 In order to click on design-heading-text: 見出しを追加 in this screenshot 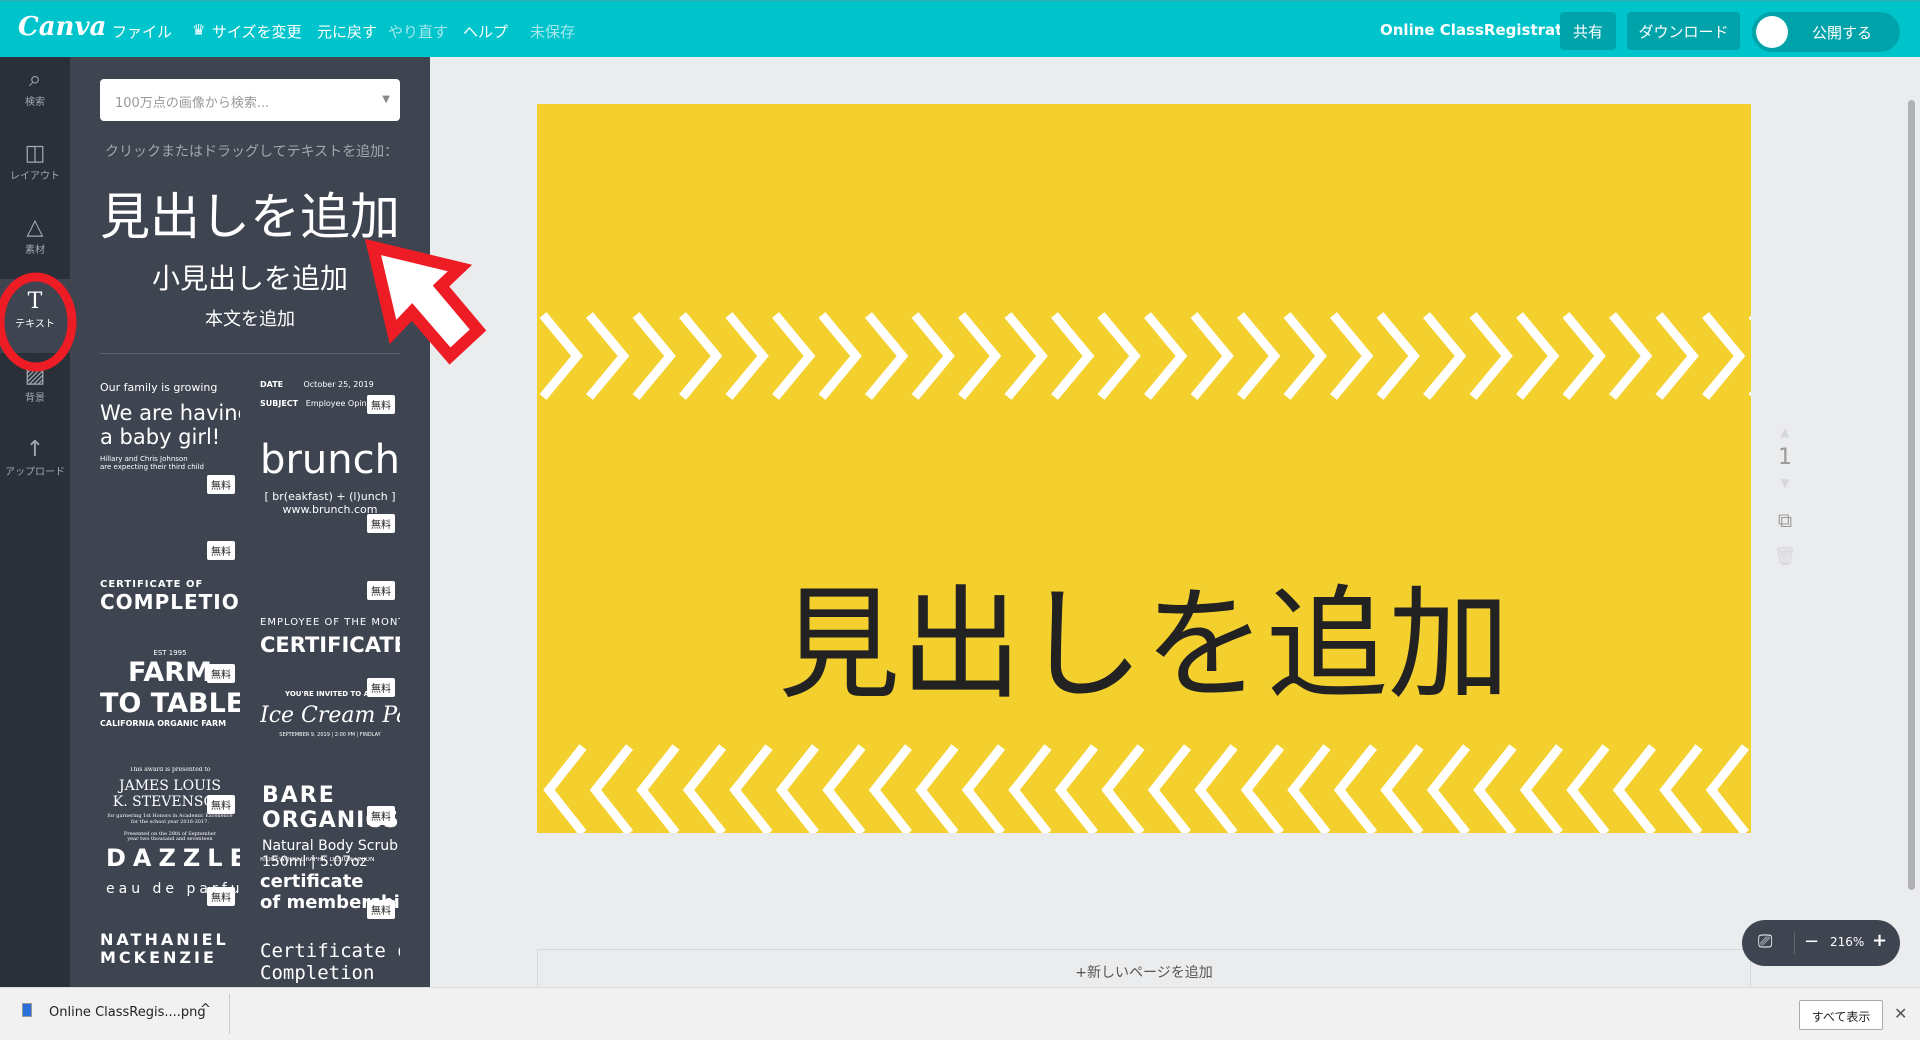, I will do `click(1144, 645)`.